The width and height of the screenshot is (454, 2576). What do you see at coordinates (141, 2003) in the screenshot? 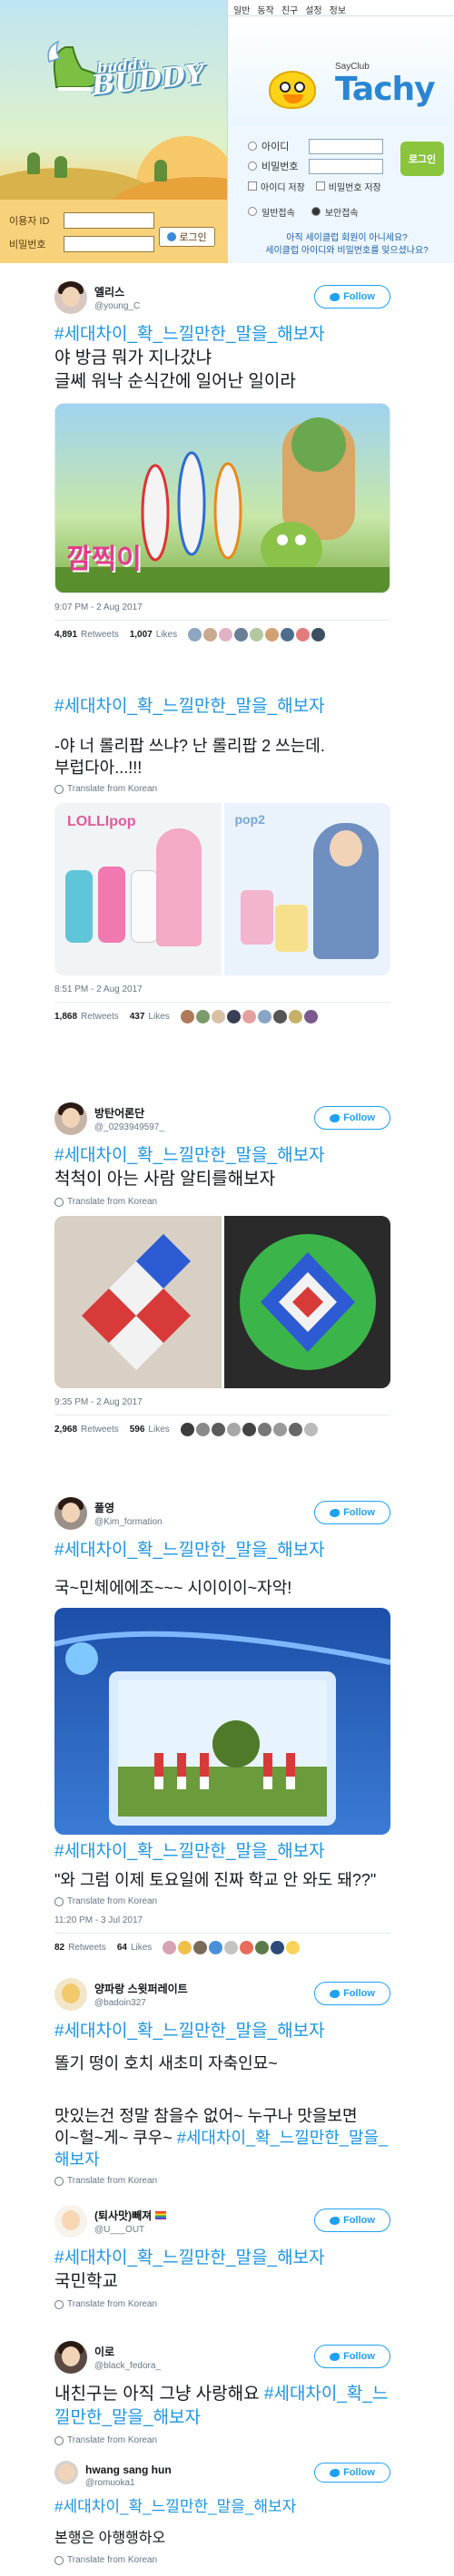
I see `username: @badoin327` at bounding box center [141, 2003].